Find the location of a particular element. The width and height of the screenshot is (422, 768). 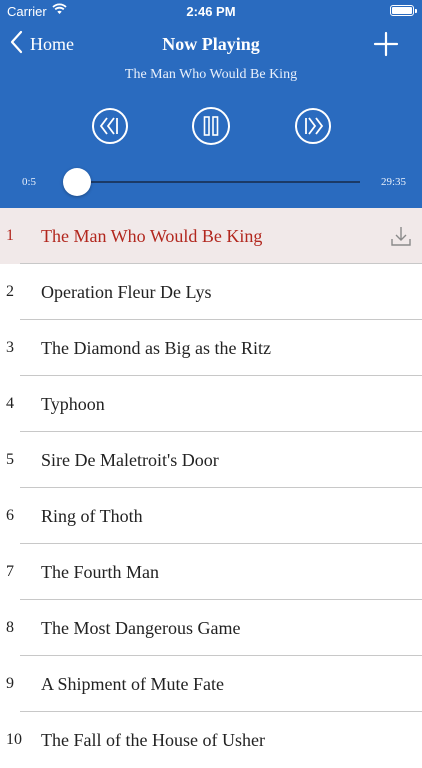

pause-icon is located at coordinates (211, 126).